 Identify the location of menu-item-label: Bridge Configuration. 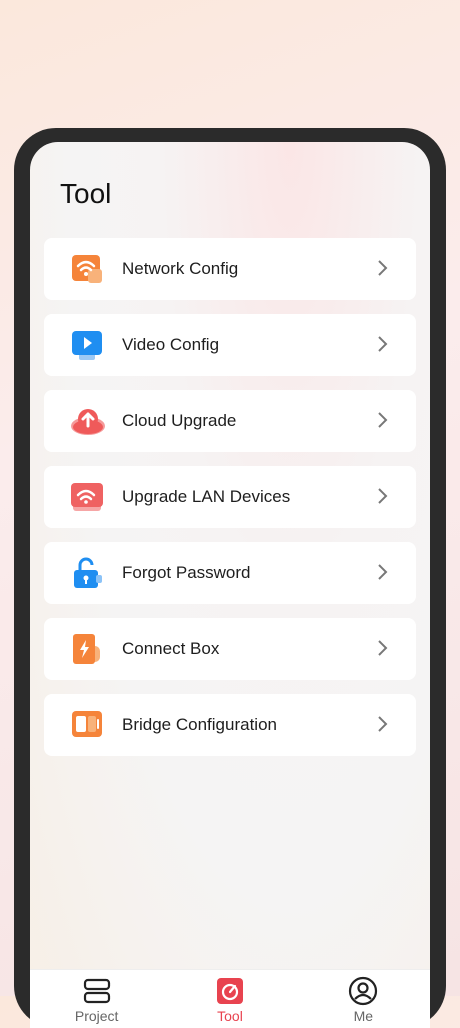
(199, 724).